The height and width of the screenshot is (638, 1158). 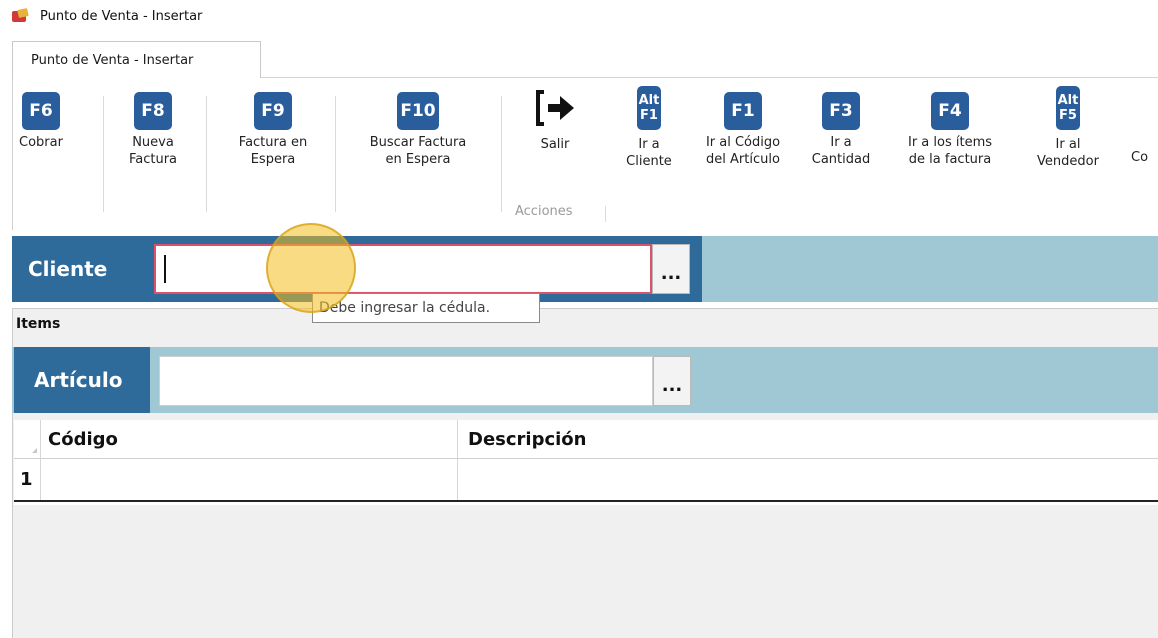 I want to click on app-icon, so click(x=22, y=16).